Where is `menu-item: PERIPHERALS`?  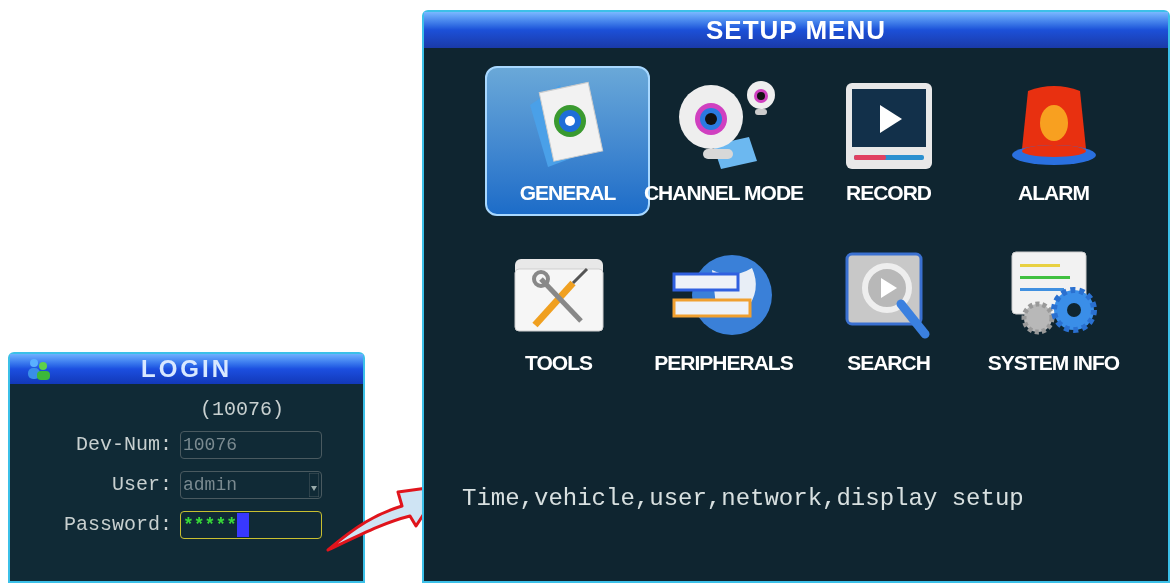
menu-item: PERIPHERALS is located at coordinates (723, 311).